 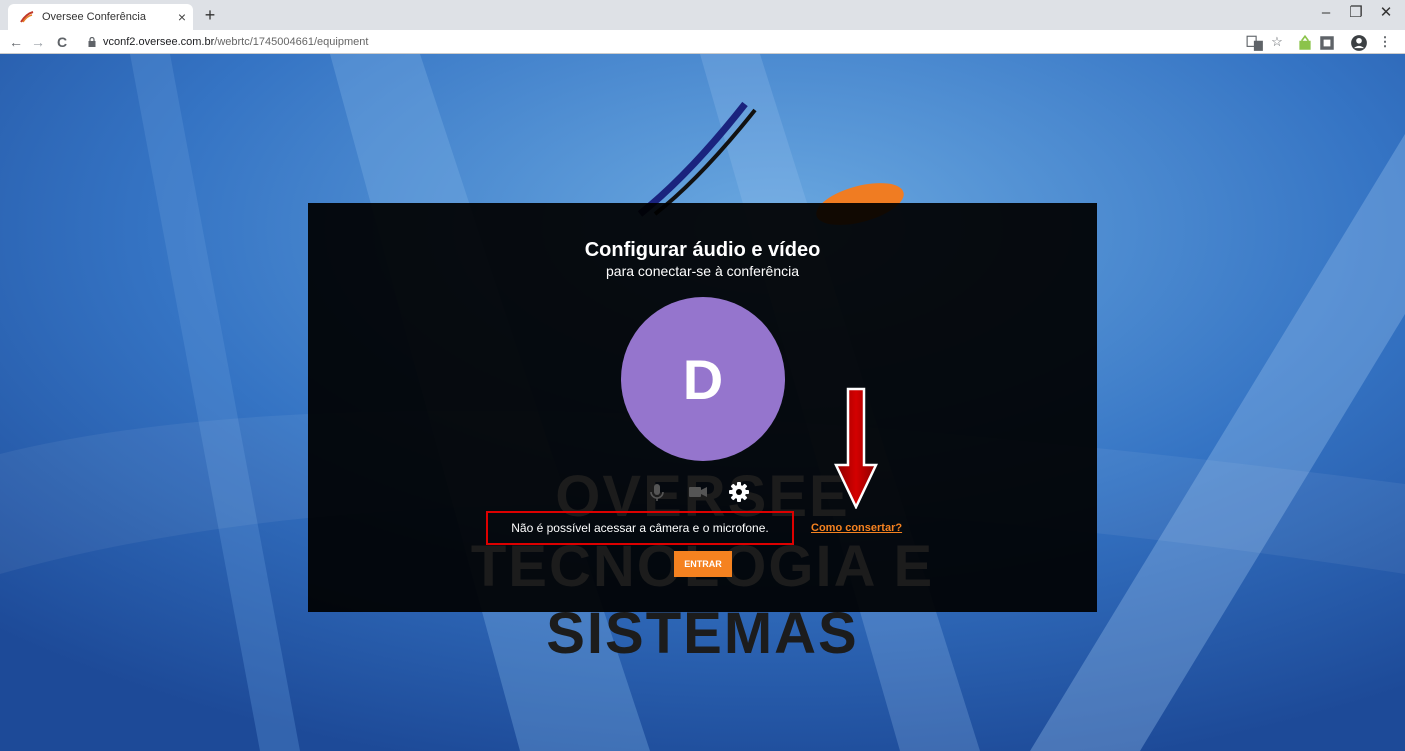 What do you see at coordinates (702, 15) in the screenshot?
I see `tab-strip: Oversee Conferência × + – ❐ ✕` at bounding box center [702, 15].